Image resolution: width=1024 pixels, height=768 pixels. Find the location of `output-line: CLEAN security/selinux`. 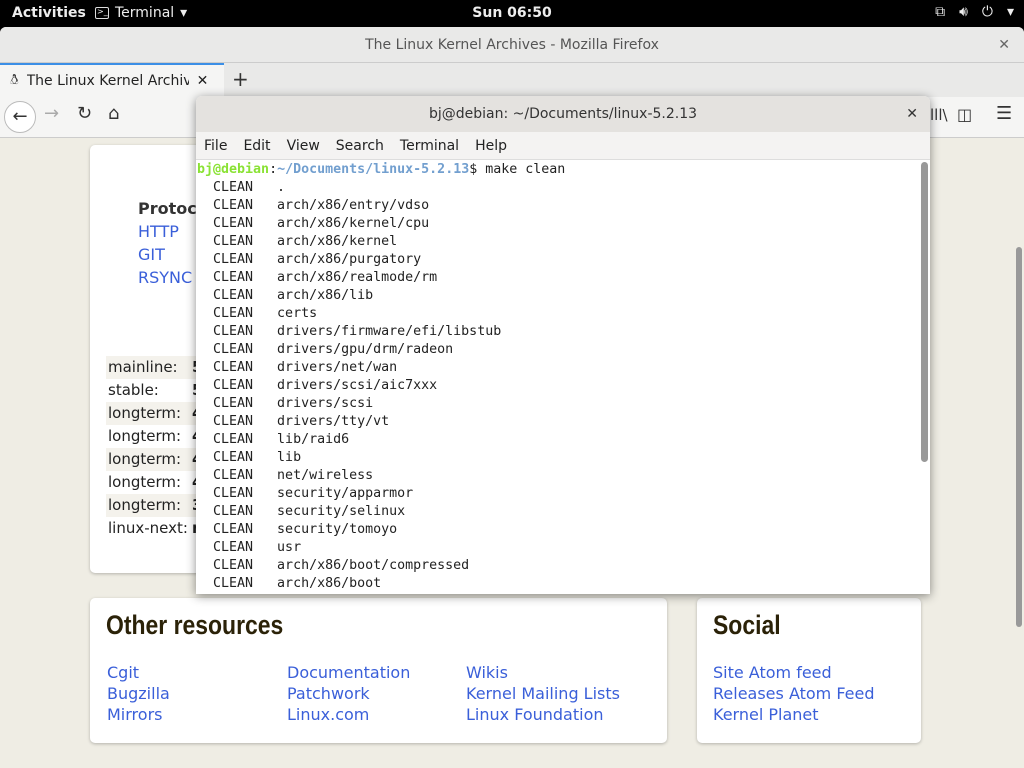

output-line: CLEAN security/selinux is located at coordinates (301, 511).